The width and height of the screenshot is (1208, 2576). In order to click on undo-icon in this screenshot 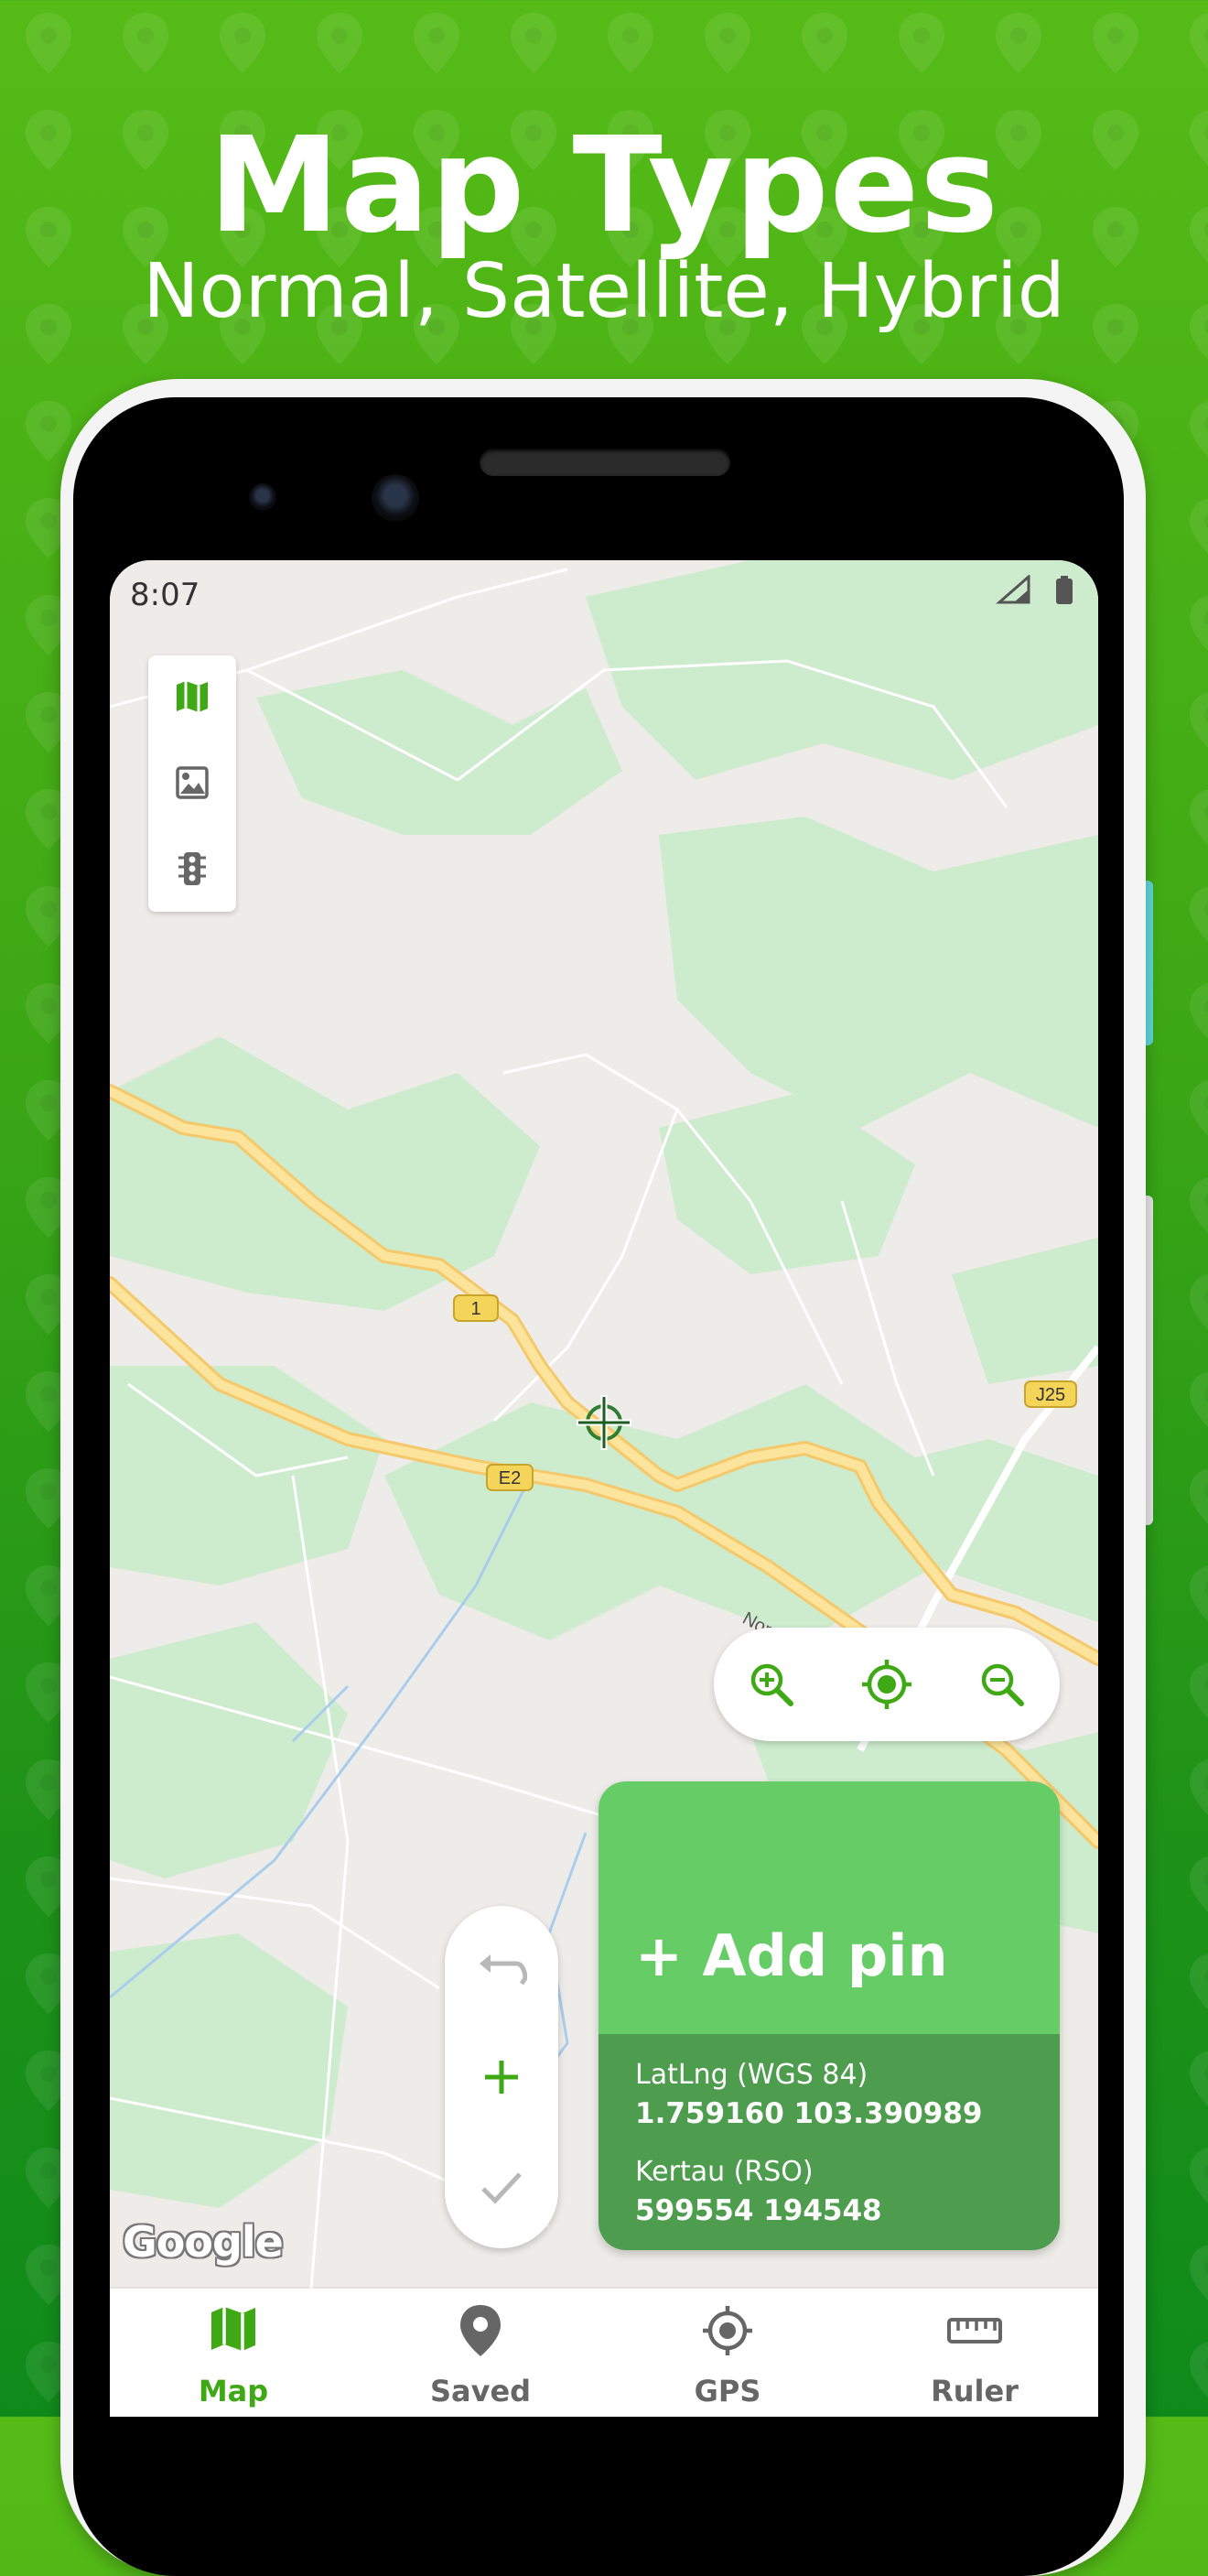, I will do `click(503, 1970)`.